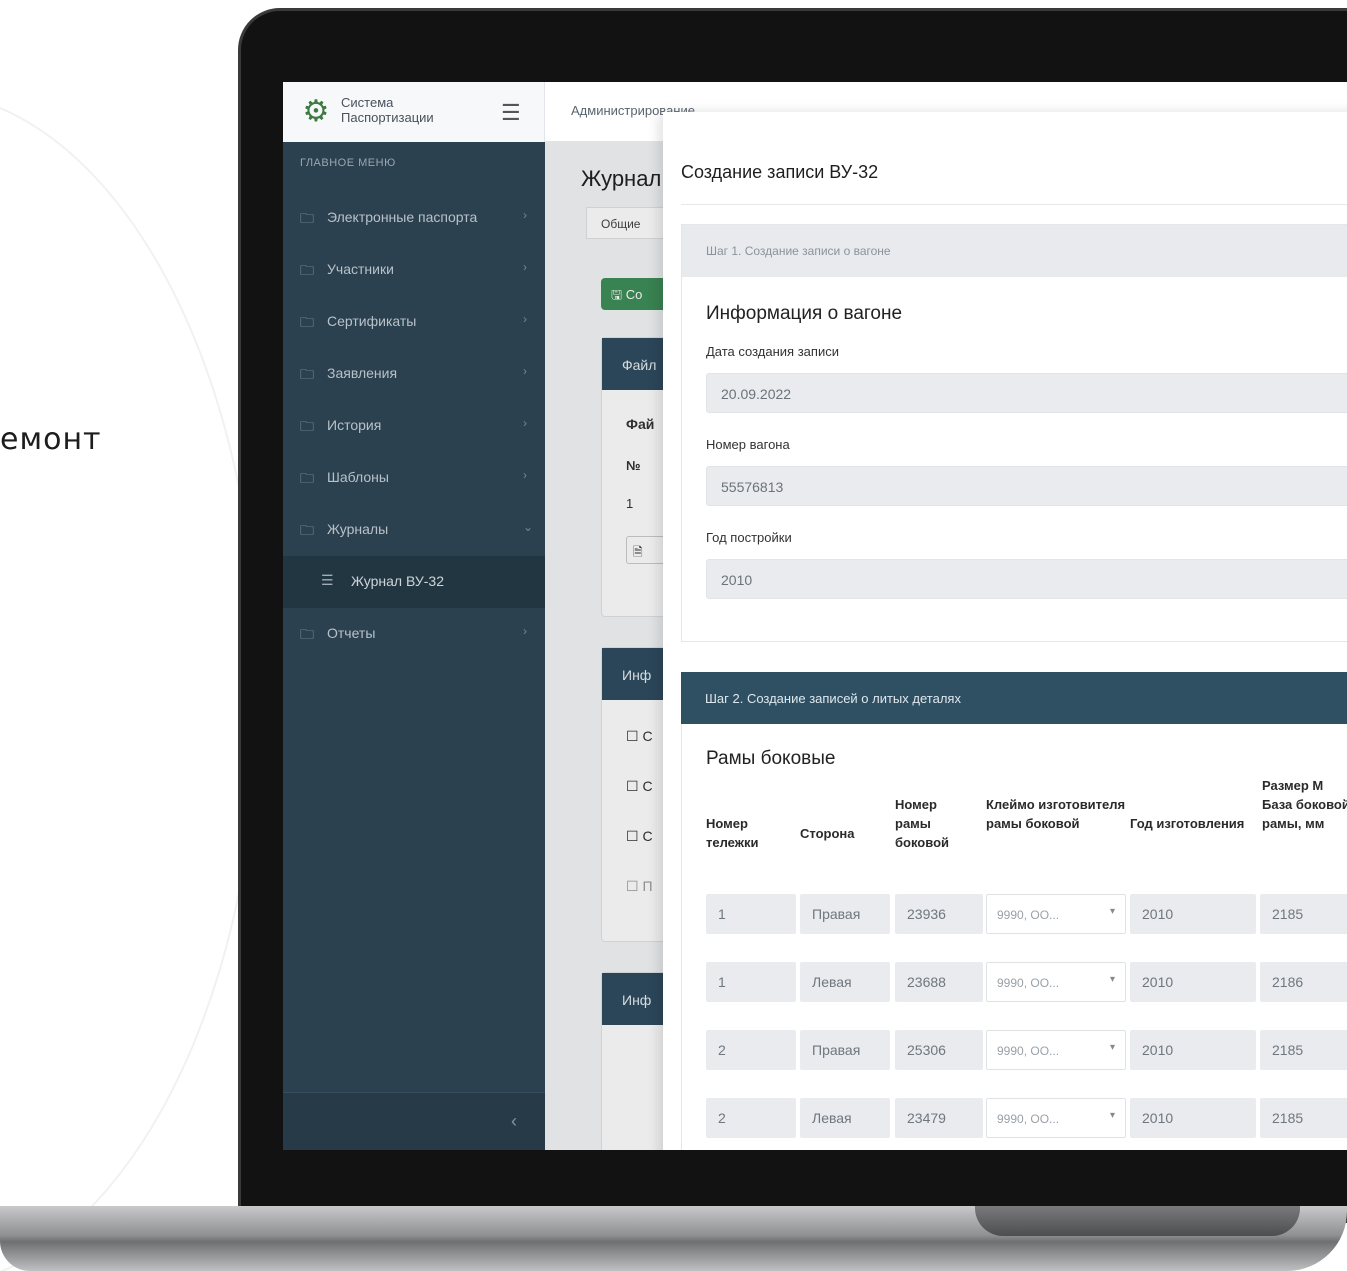 This screenshot has width=1347, height=1271. I want to click on divider, so click(1014, 204).